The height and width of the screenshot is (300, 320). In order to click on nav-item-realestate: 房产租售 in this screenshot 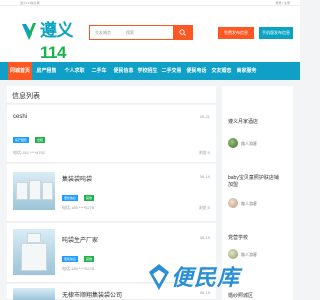, I will do `click(46, 71)`.